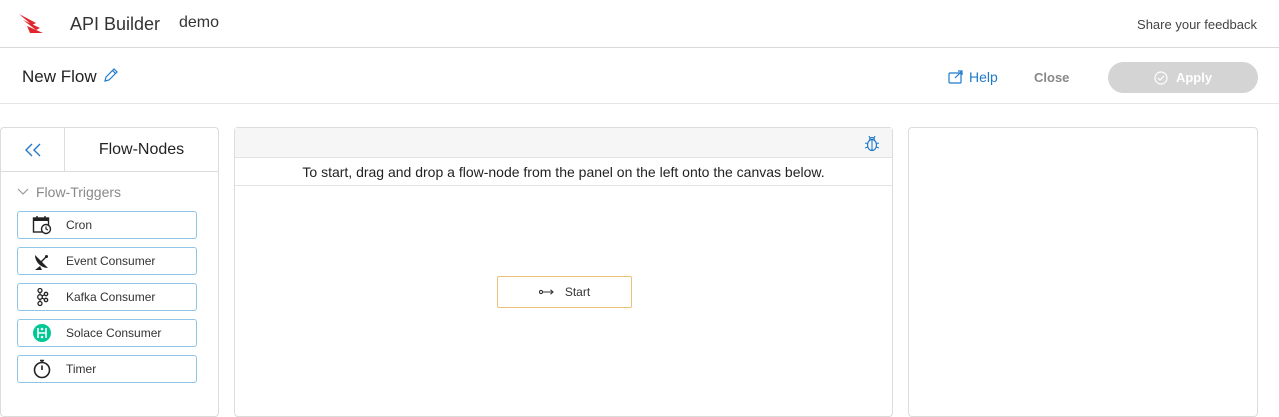  I want to click on node-label: Solace Consumer, so click(114, 333).